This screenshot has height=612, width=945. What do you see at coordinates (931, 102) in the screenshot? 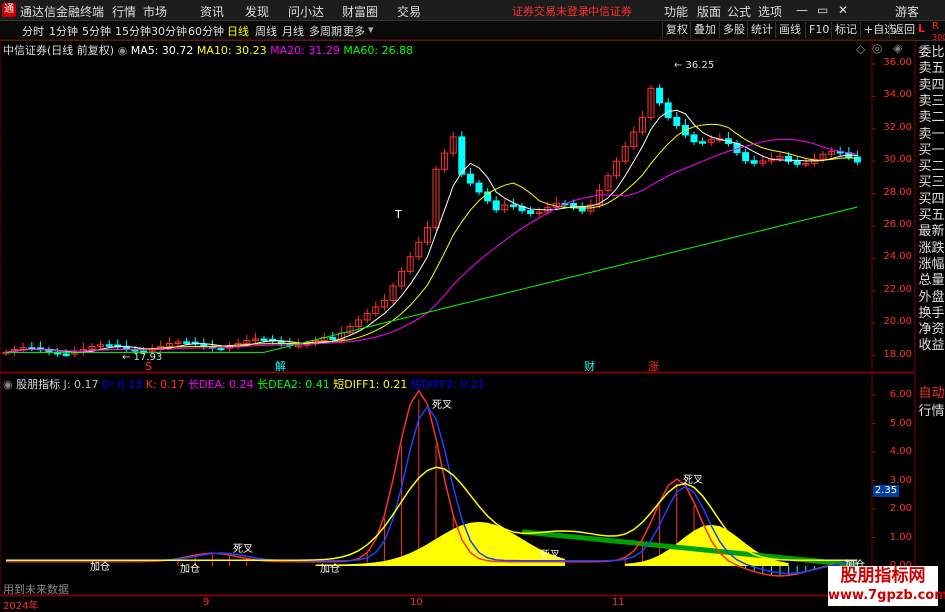
I see `side-panel-item: 卖三` at bounding box center [931, 102].